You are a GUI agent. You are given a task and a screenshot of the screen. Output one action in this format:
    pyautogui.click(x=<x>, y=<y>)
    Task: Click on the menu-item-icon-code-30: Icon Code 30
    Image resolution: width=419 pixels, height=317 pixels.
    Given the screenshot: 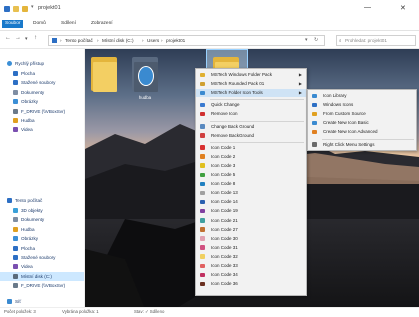 What is the action you would take?
    pyautogui.click(x=251, y=239)
    